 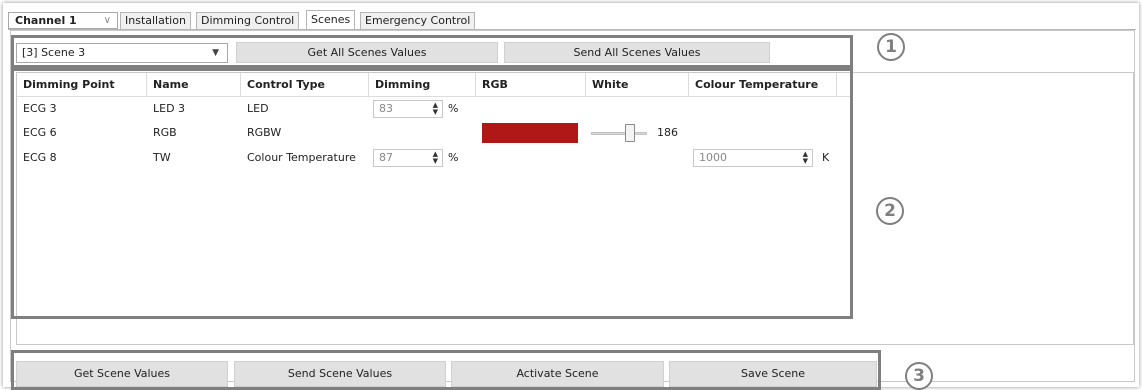 I want to click on channel-label: Channel 1, so click(x=46, y=20).